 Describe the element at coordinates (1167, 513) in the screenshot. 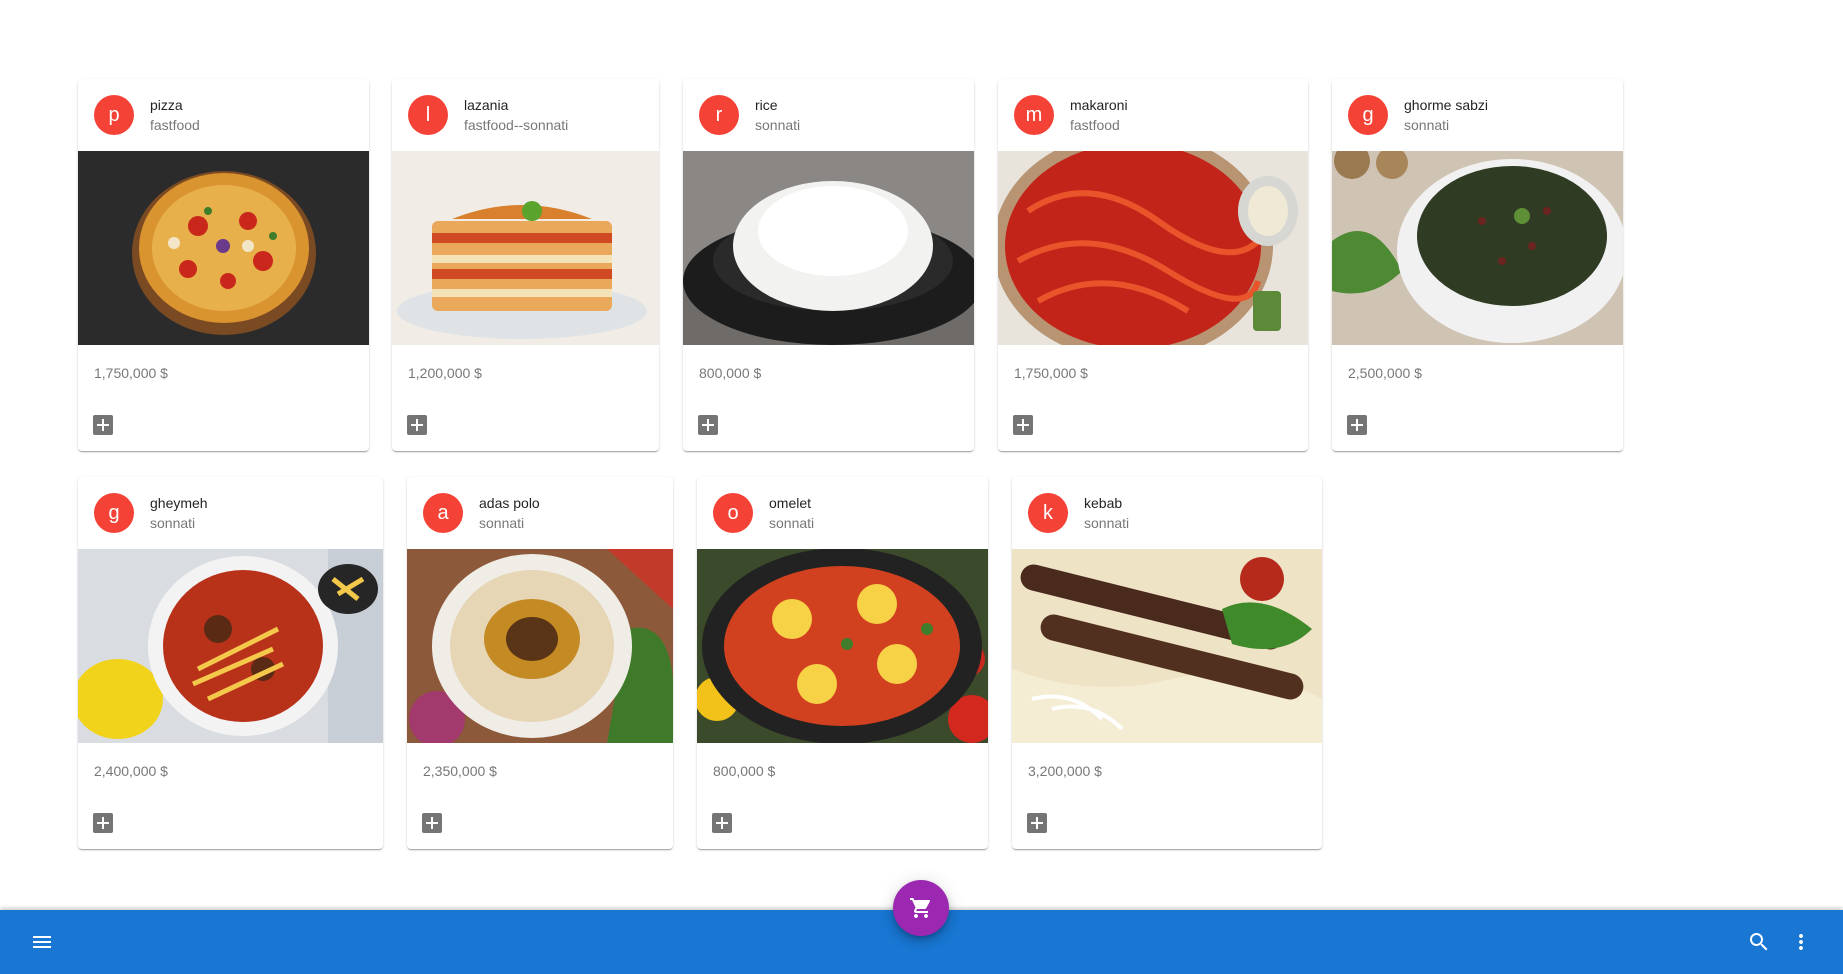

I see `card-header: k kebab sonnati` at that location.